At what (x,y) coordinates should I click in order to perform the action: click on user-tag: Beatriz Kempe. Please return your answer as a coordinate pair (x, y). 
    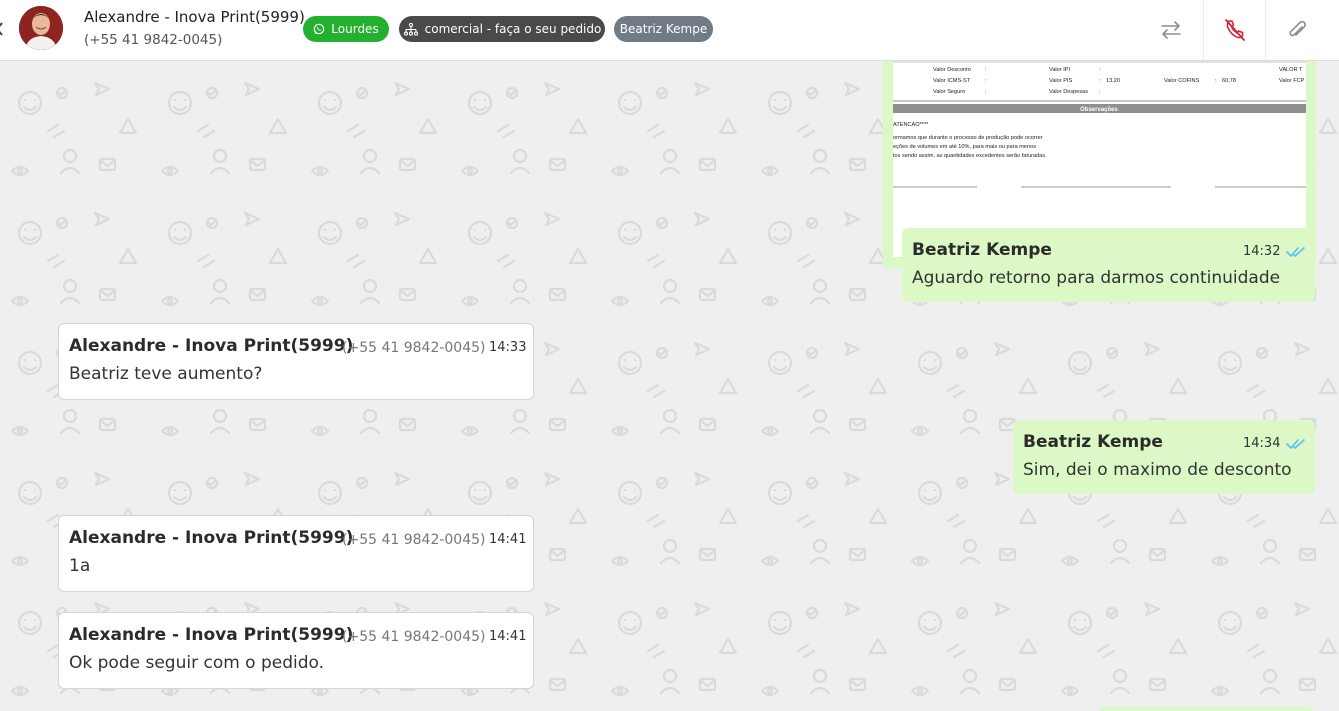
    Looking at the image, I should click on (663, 29).